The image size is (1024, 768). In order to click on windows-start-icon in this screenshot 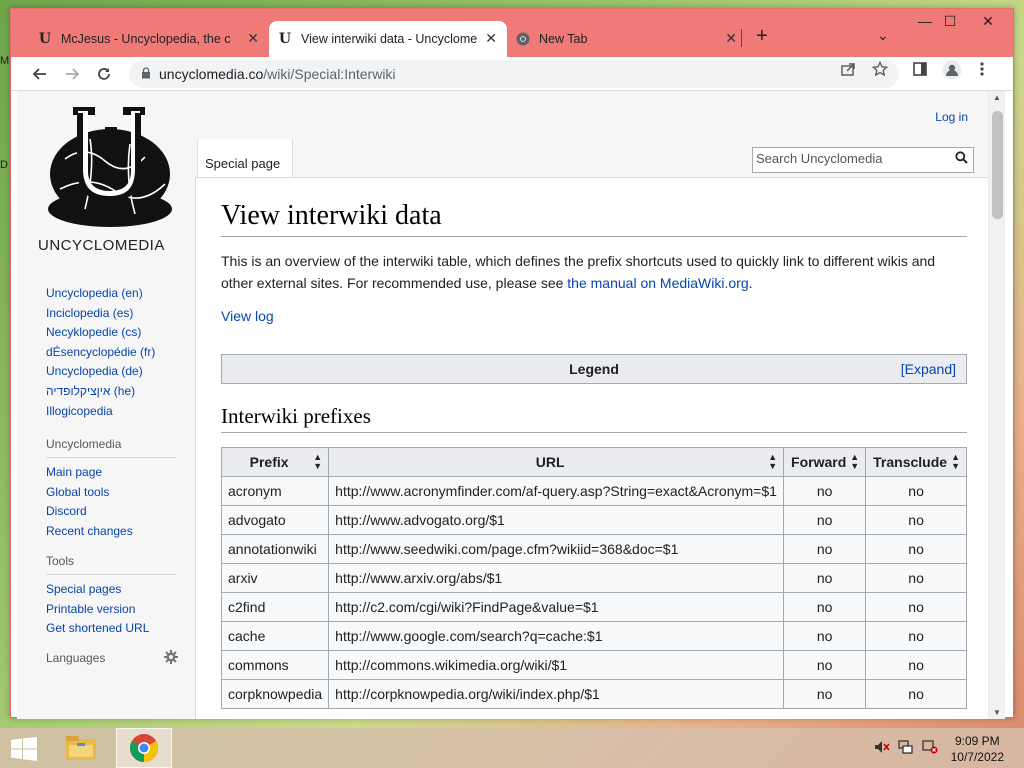, I will do `click(24, 749)`.